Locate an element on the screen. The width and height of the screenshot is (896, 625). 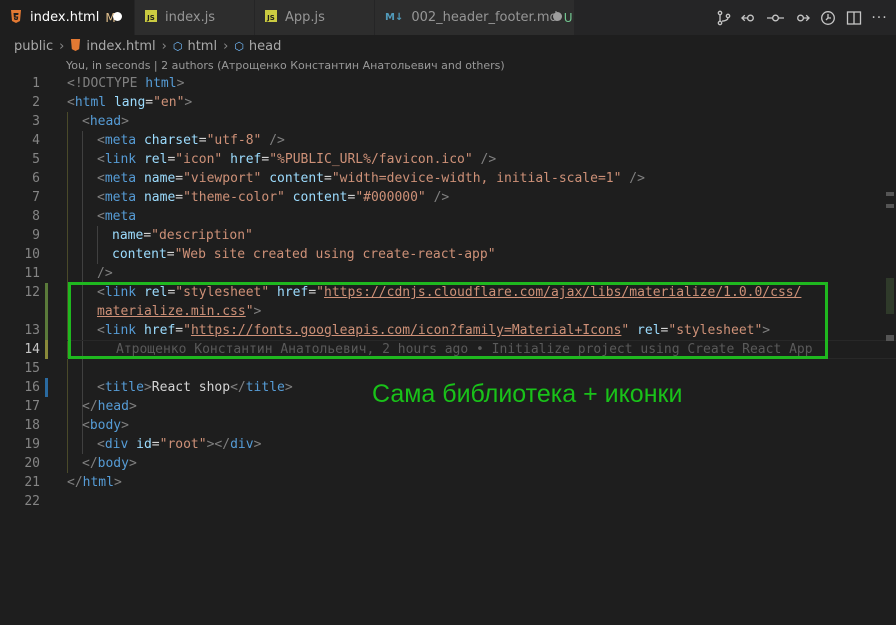
attr-name: href is located at coordinates (242, 159).